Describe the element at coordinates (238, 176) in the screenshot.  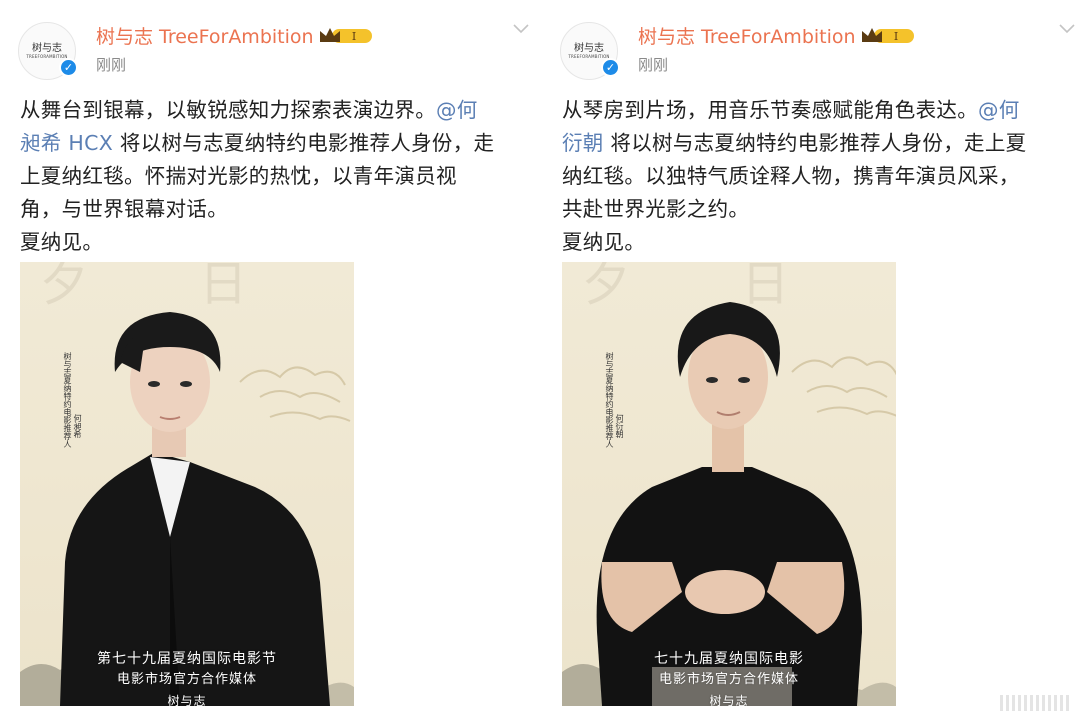
I see `post-text-segment: 上夏纳红毯。怀揣对光影的热忱，以青年演员视` at that location.